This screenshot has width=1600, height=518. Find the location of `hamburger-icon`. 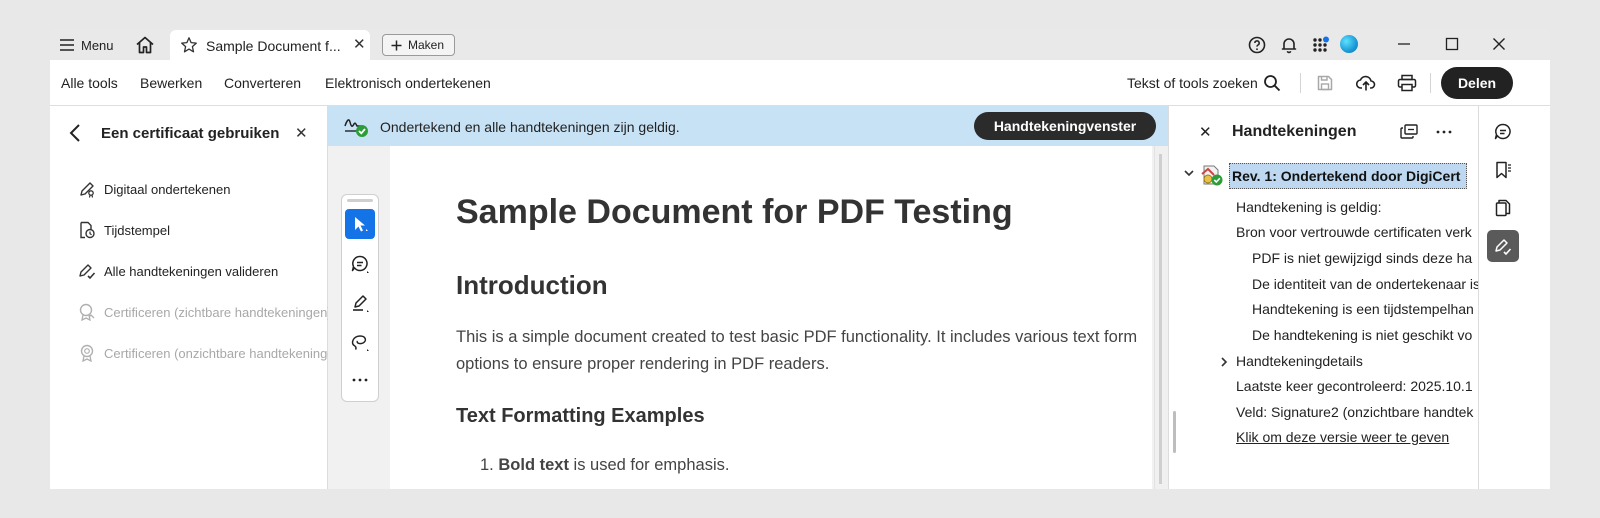

hamburger-icon is located at coordinates (67, 45).